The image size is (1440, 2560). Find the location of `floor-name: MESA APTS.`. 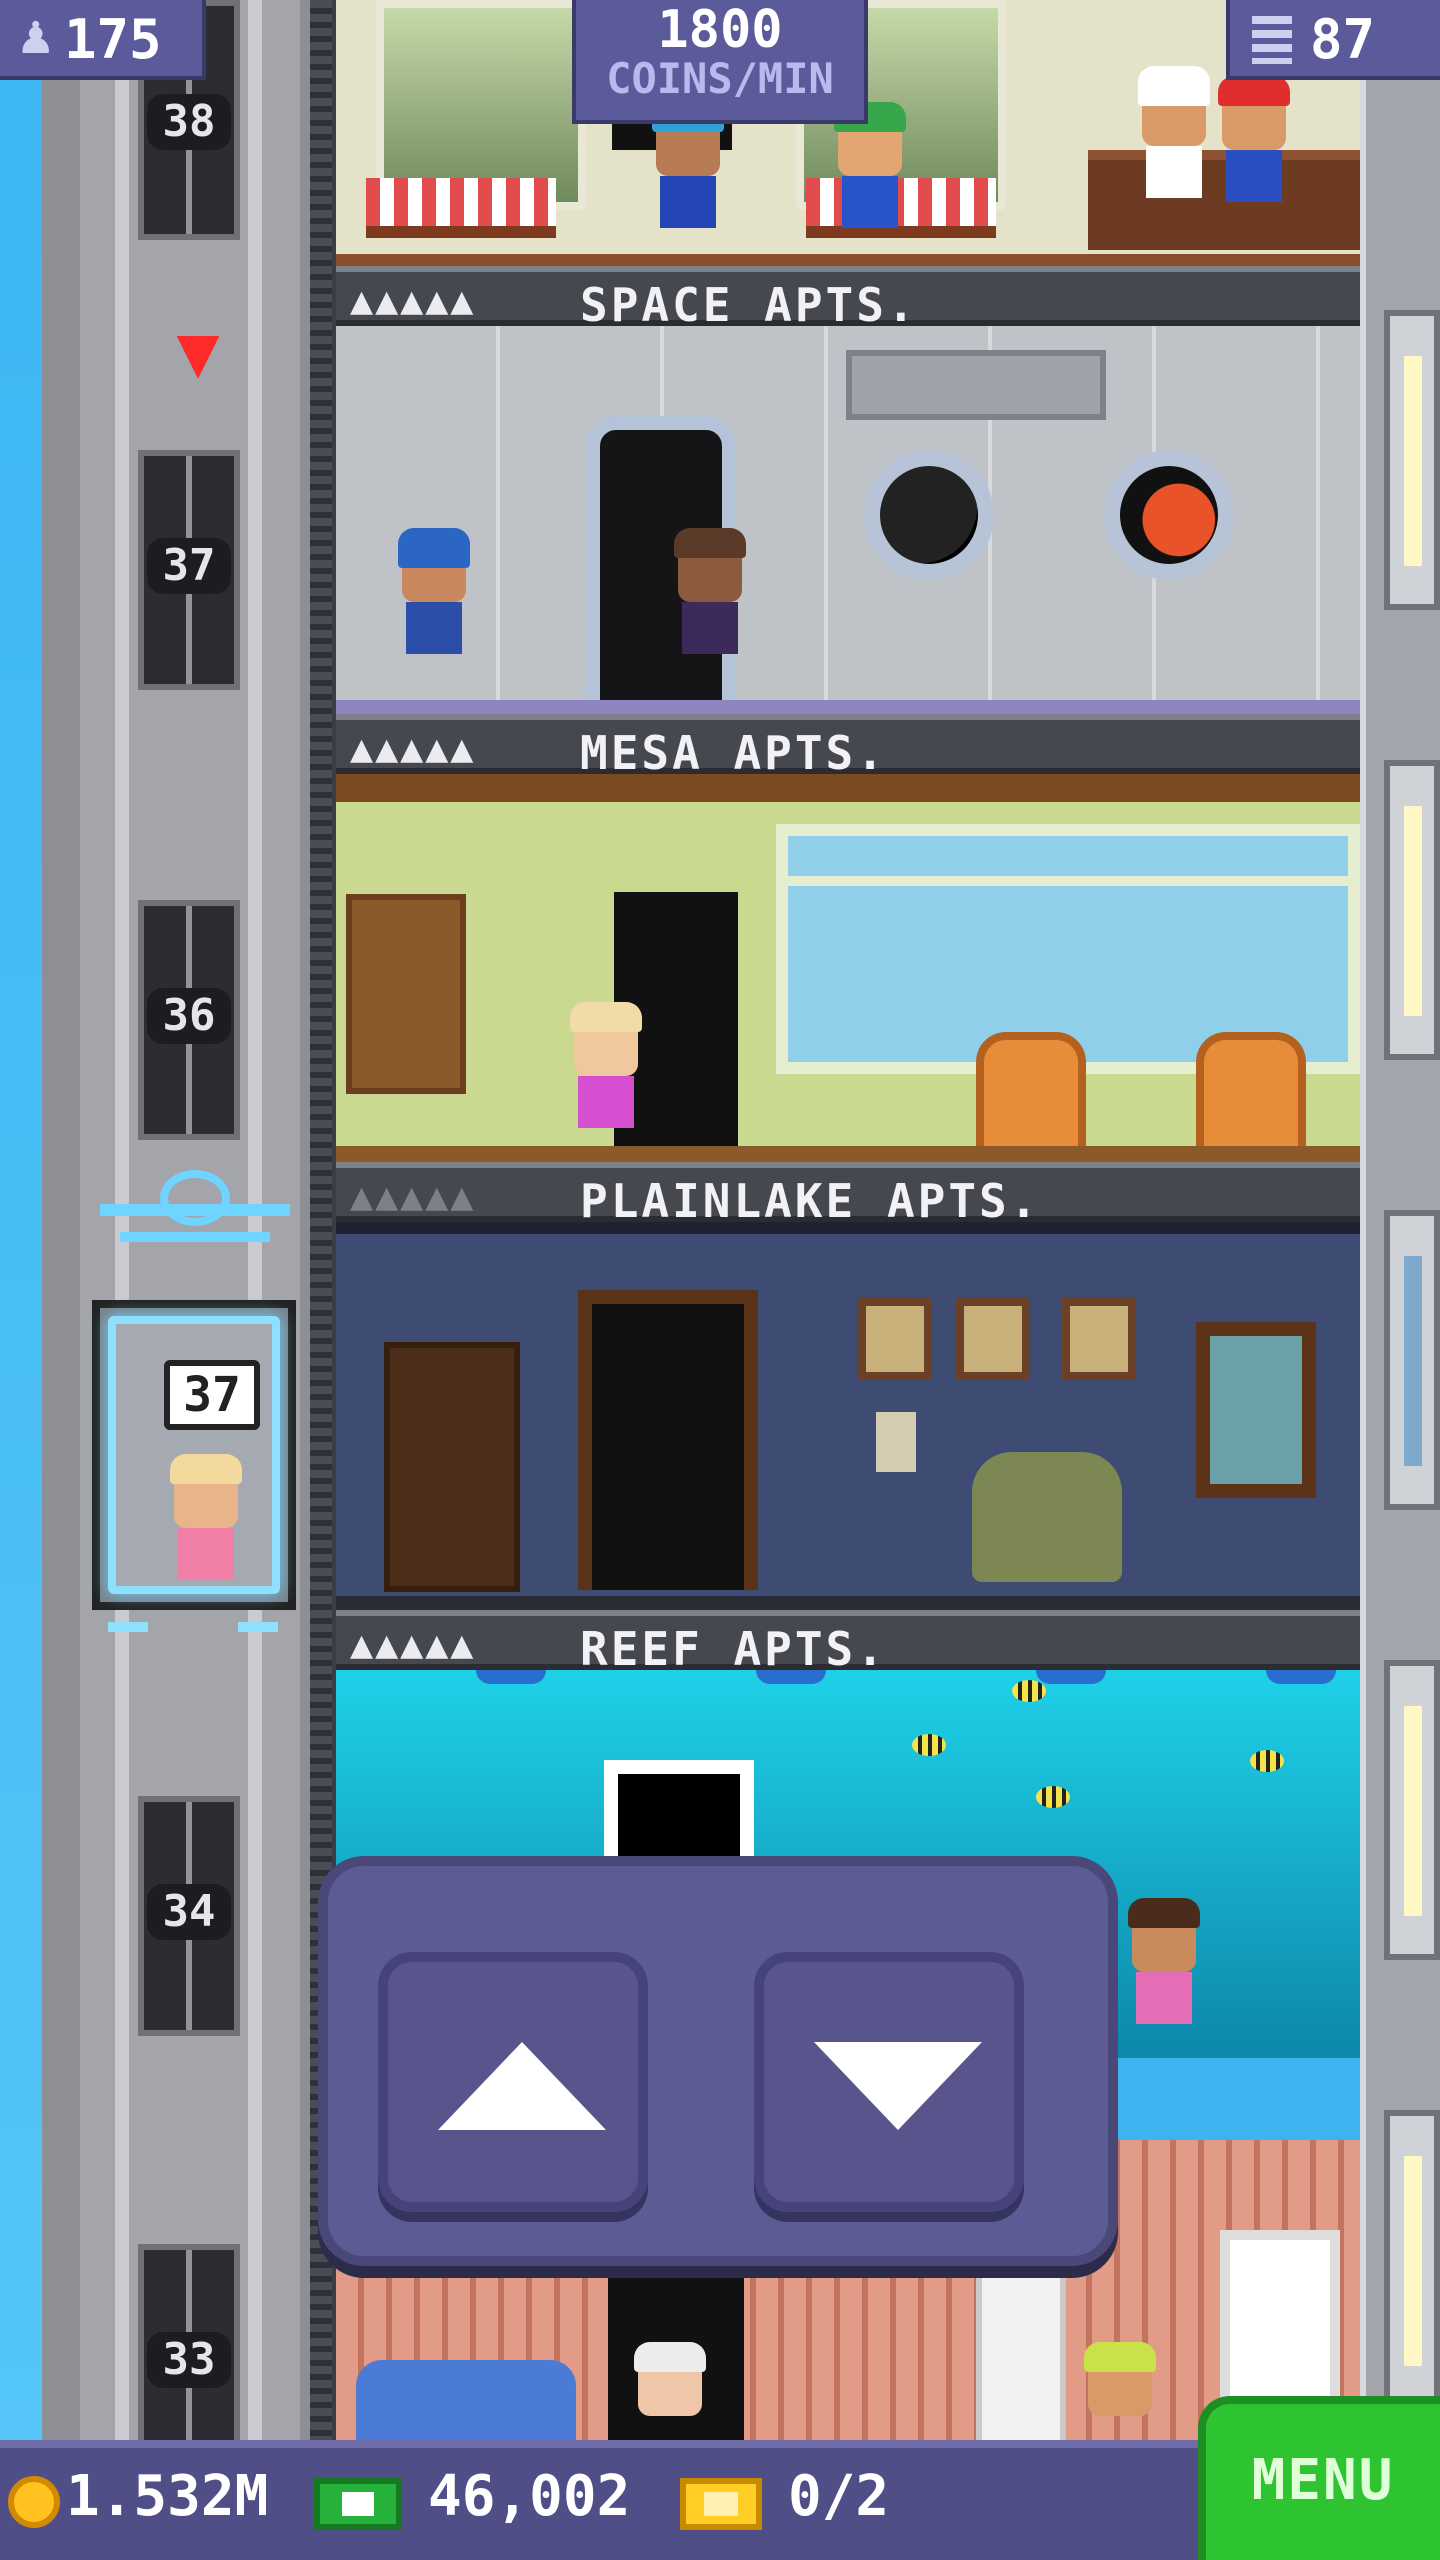

floor-name: MESA APTS. is located at coordinates (733, 753).